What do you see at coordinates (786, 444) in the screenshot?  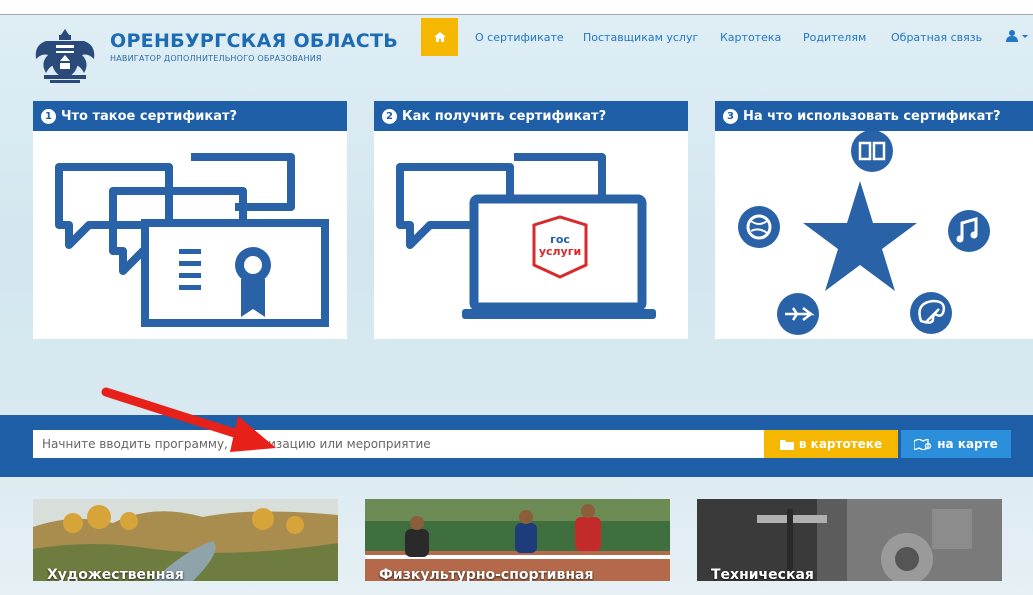 I see `folder-icon` at bounding box center [786, 444].